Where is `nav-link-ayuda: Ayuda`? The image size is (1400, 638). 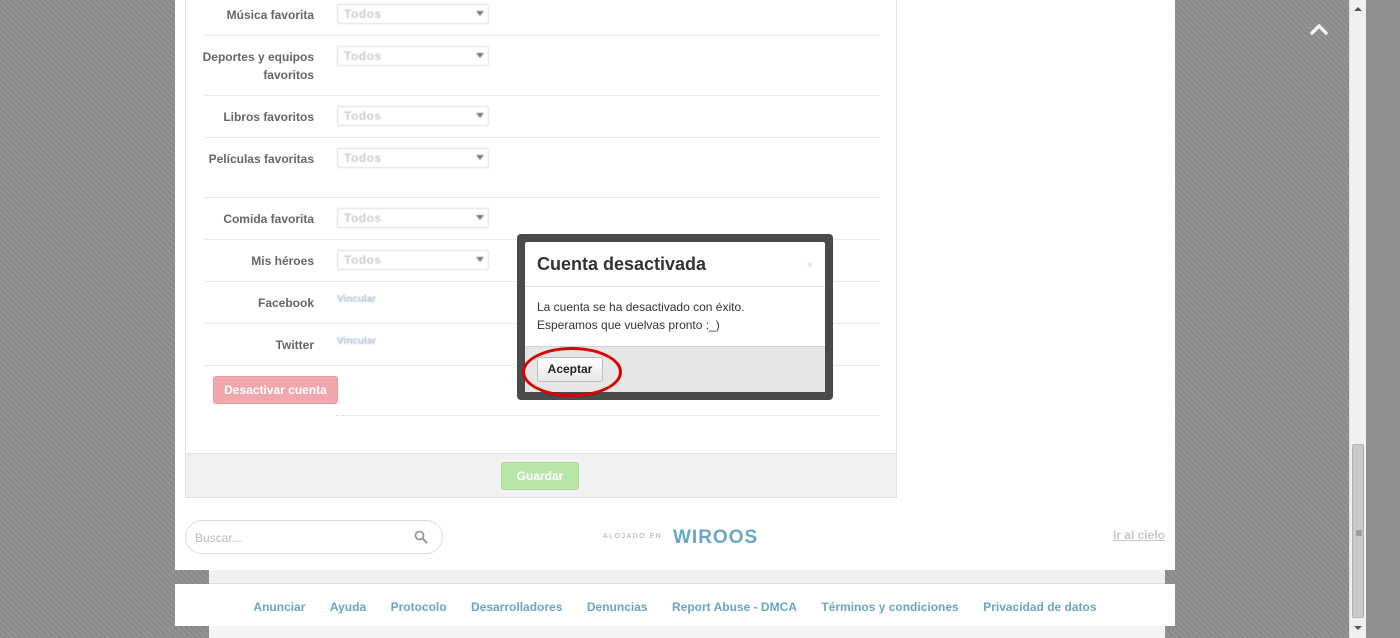
nav-link-ayuda: Ayuda is located at coordinates (348, 607).